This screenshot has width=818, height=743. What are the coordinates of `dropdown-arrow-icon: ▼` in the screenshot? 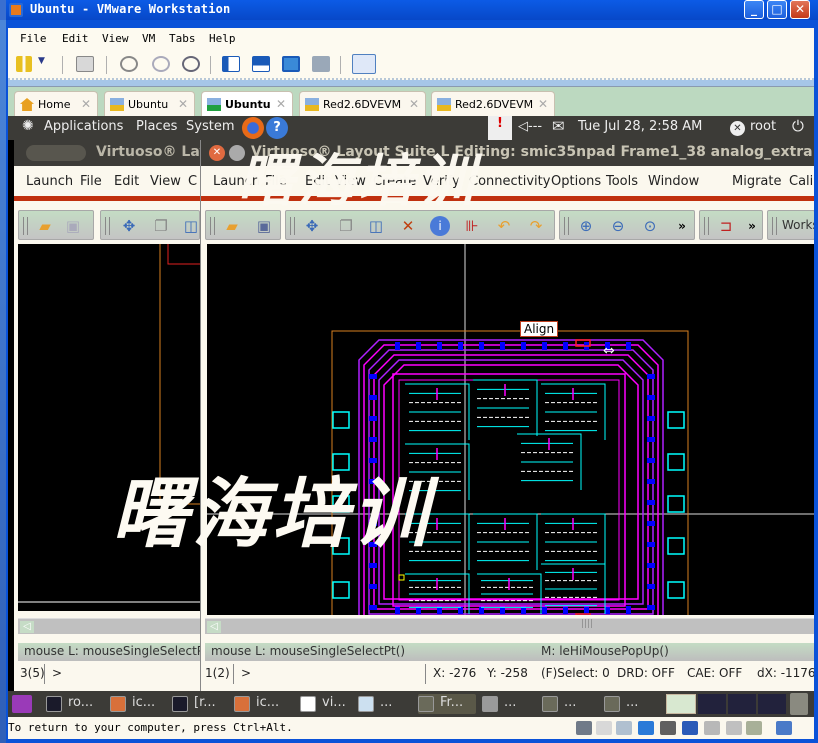 It's located at (42, 64).